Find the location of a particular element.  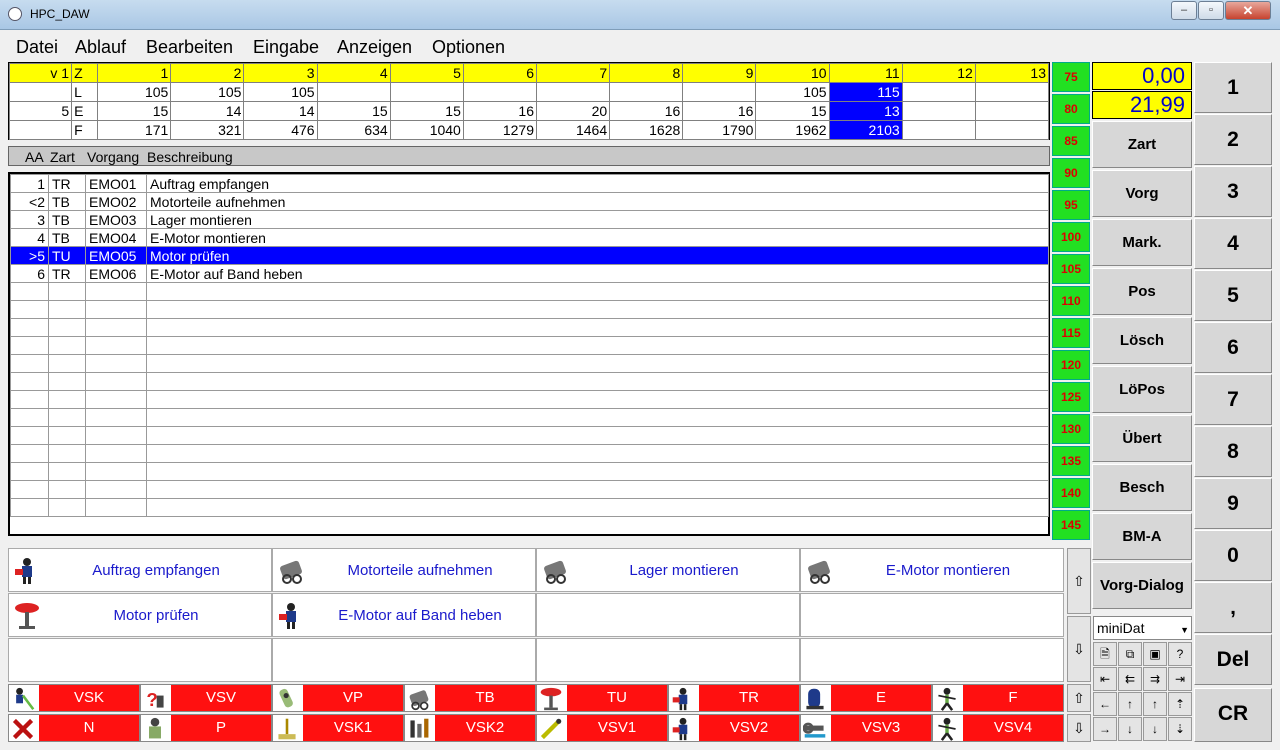

list-row: 1 TR EMO01 Auftrag empfangen is located at coordinates (529, 183).